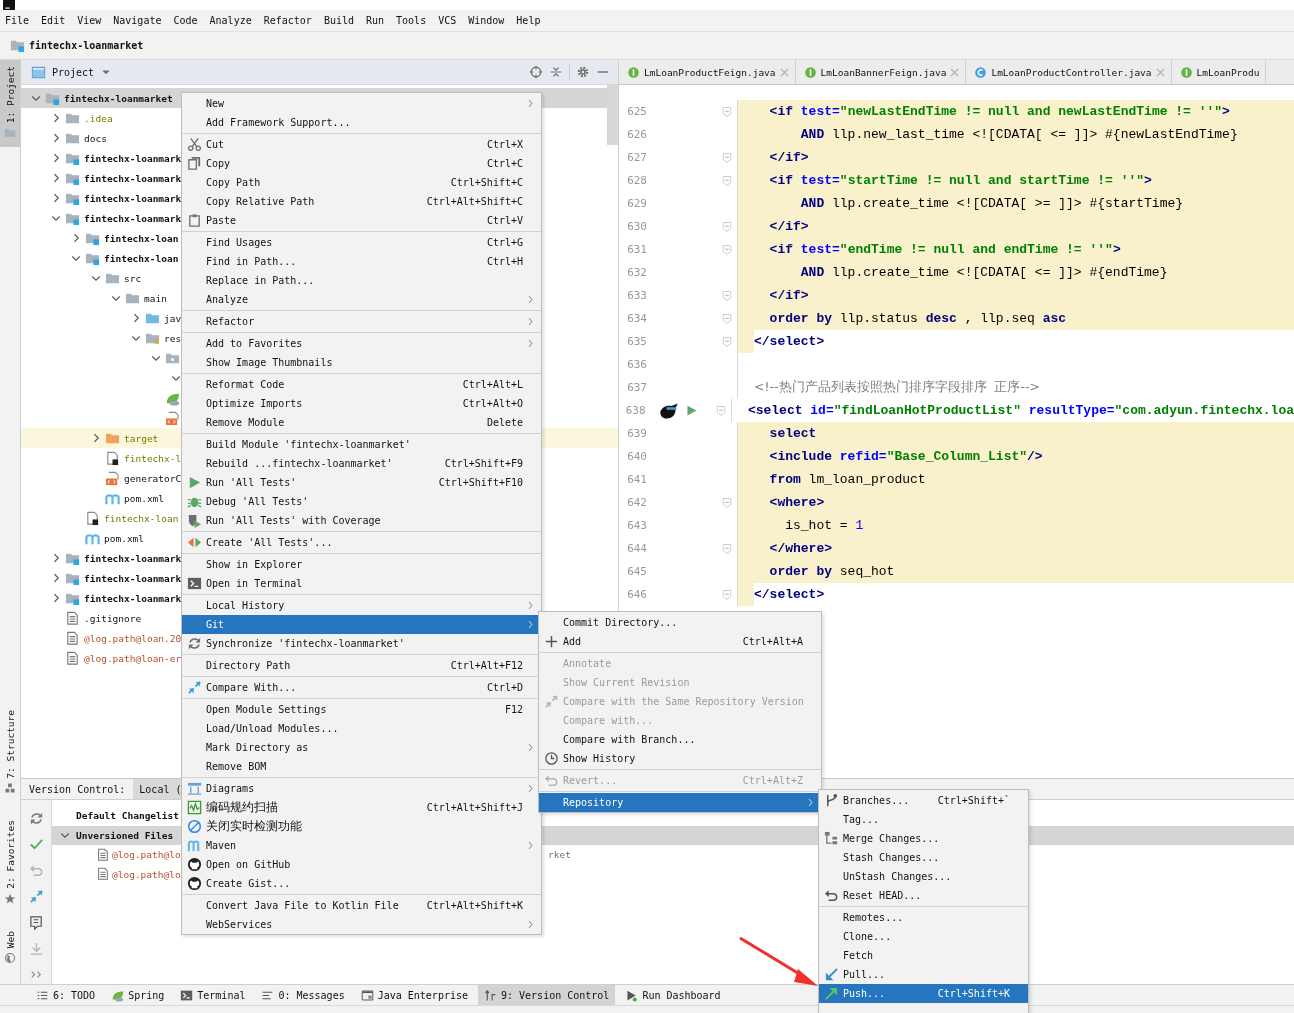 The width and height of the screenshot is (1294, 1013). I want to click on line-number: 642, so click(636, 503).